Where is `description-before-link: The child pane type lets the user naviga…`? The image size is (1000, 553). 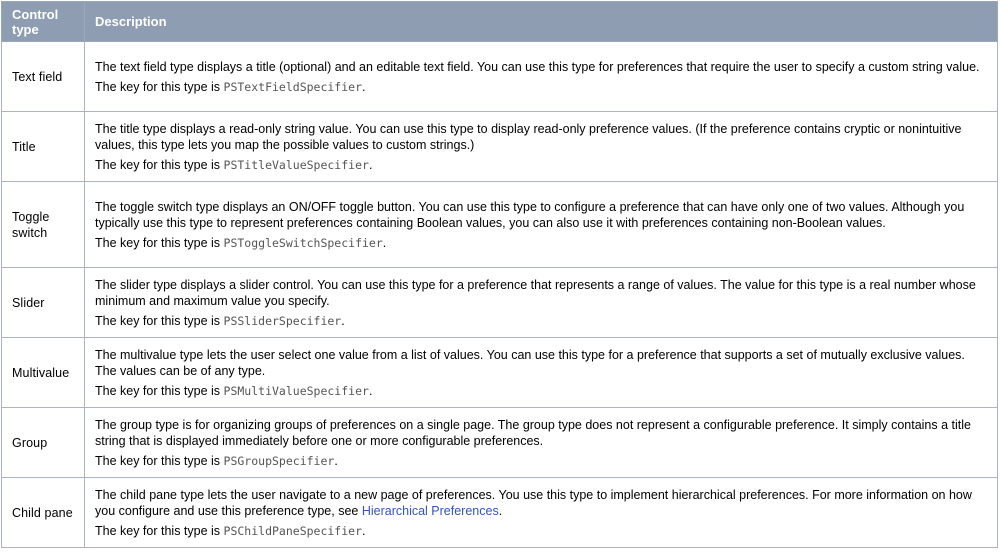
description-before-link: The child pane type lets the user naviga… is located at coordinates (533, 502).